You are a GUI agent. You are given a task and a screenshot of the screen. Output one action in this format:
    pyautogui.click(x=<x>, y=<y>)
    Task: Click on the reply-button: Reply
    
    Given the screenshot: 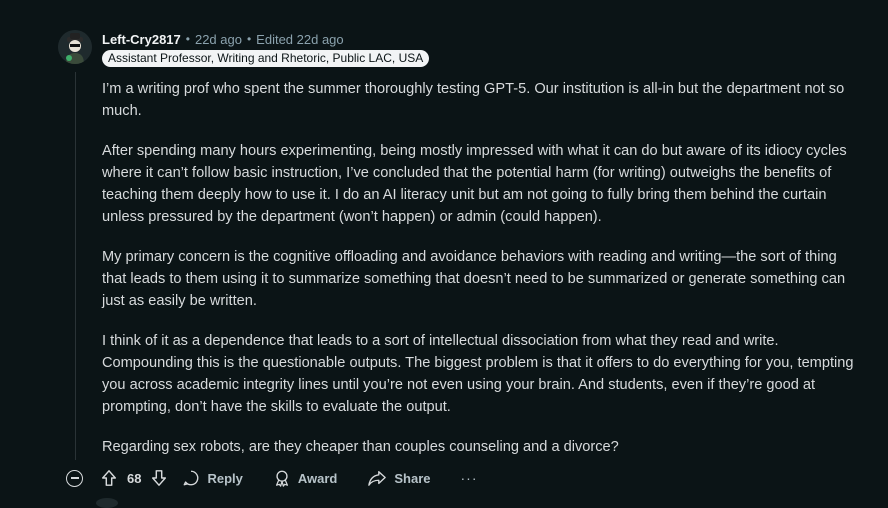 What is the action you would take?
    pyautogui.click(x=212, y=478)
    